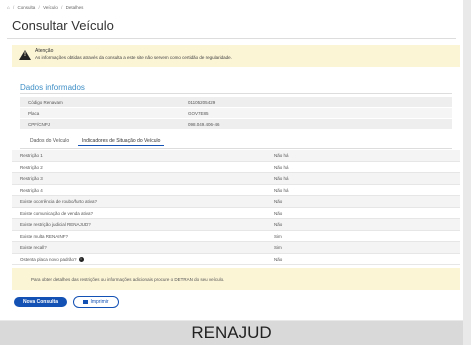 Image resolution: width=471 pixels, height=345 pixels. I want to click on row-label: Restrição 1, so click(31, 155).